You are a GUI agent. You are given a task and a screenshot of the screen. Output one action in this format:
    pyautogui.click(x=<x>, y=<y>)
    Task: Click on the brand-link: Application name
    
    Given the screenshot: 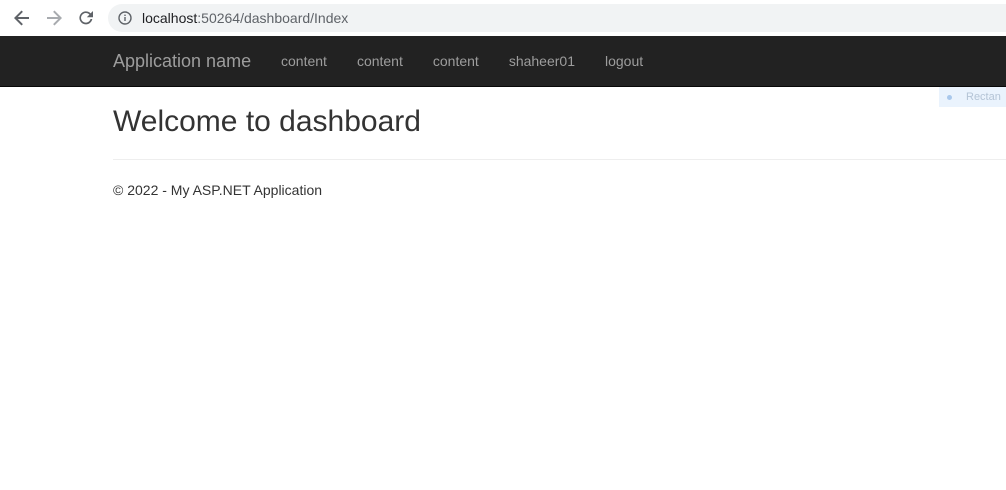 What is the action you would take?
    pyautogui.click(x=182, y=61)
    